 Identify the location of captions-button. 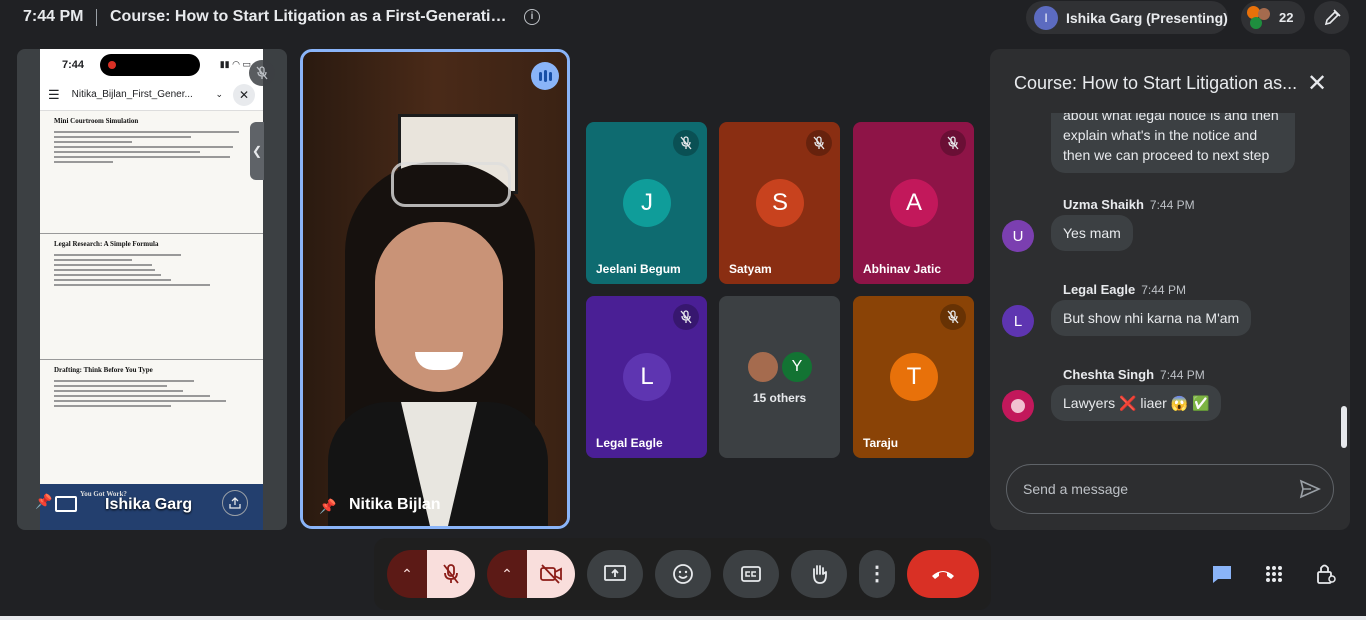
(751, 574).